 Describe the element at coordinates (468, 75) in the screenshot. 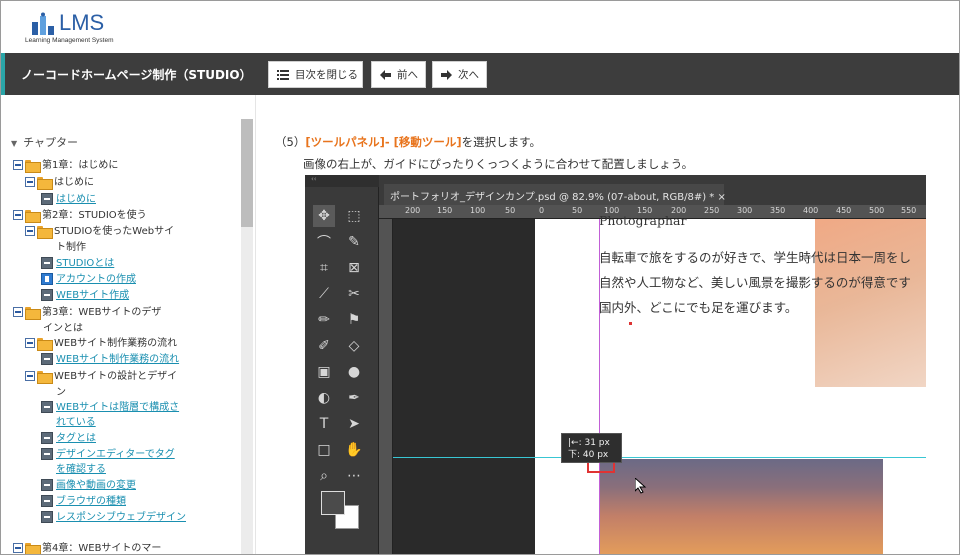

I see `next-label: 次へ` at that location.